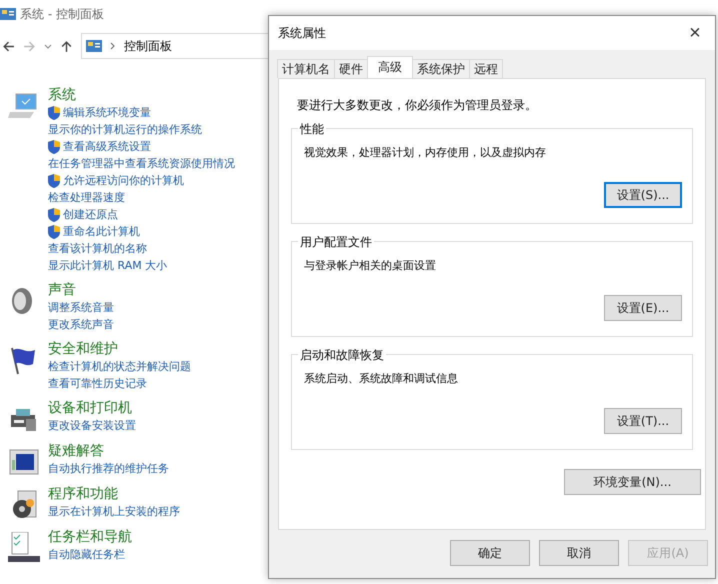  Describe the element at coordinates (417, 105) in the screenshot. I see `admin-notice: 要进行大多数更改，你必须作为管理员登录。` at that location.